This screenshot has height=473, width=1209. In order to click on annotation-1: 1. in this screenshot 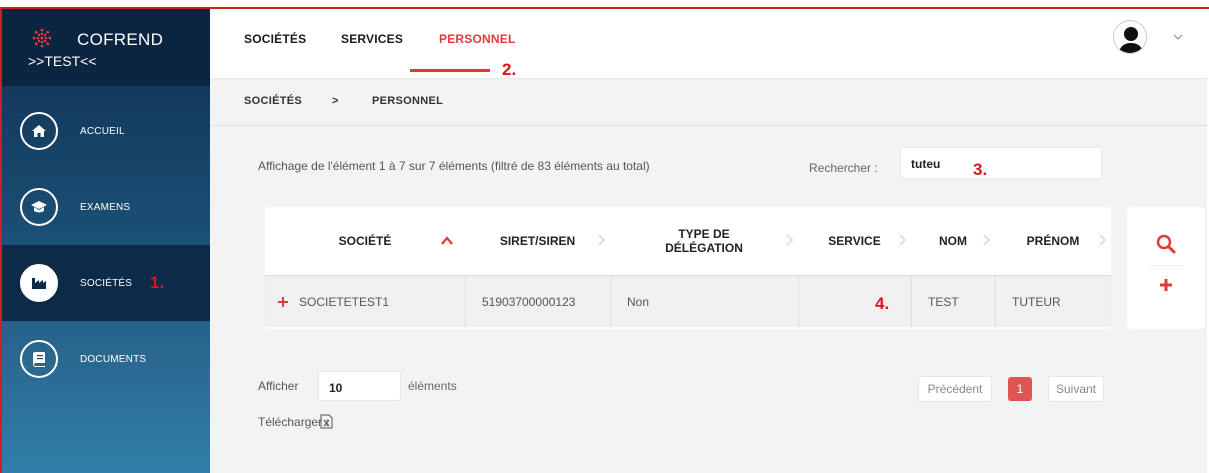, I will do `click(157, 282)`.